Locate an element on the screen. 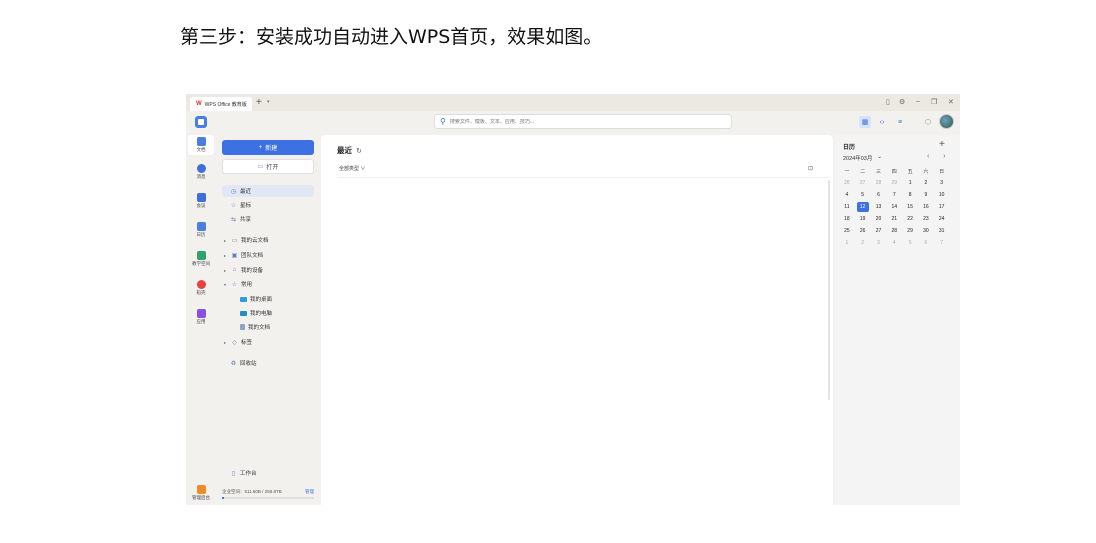 Image resolution: width=1096 pixels, height=543 pixels. rail-item-docer: 稻壳 is located at coordinates (201, 288).